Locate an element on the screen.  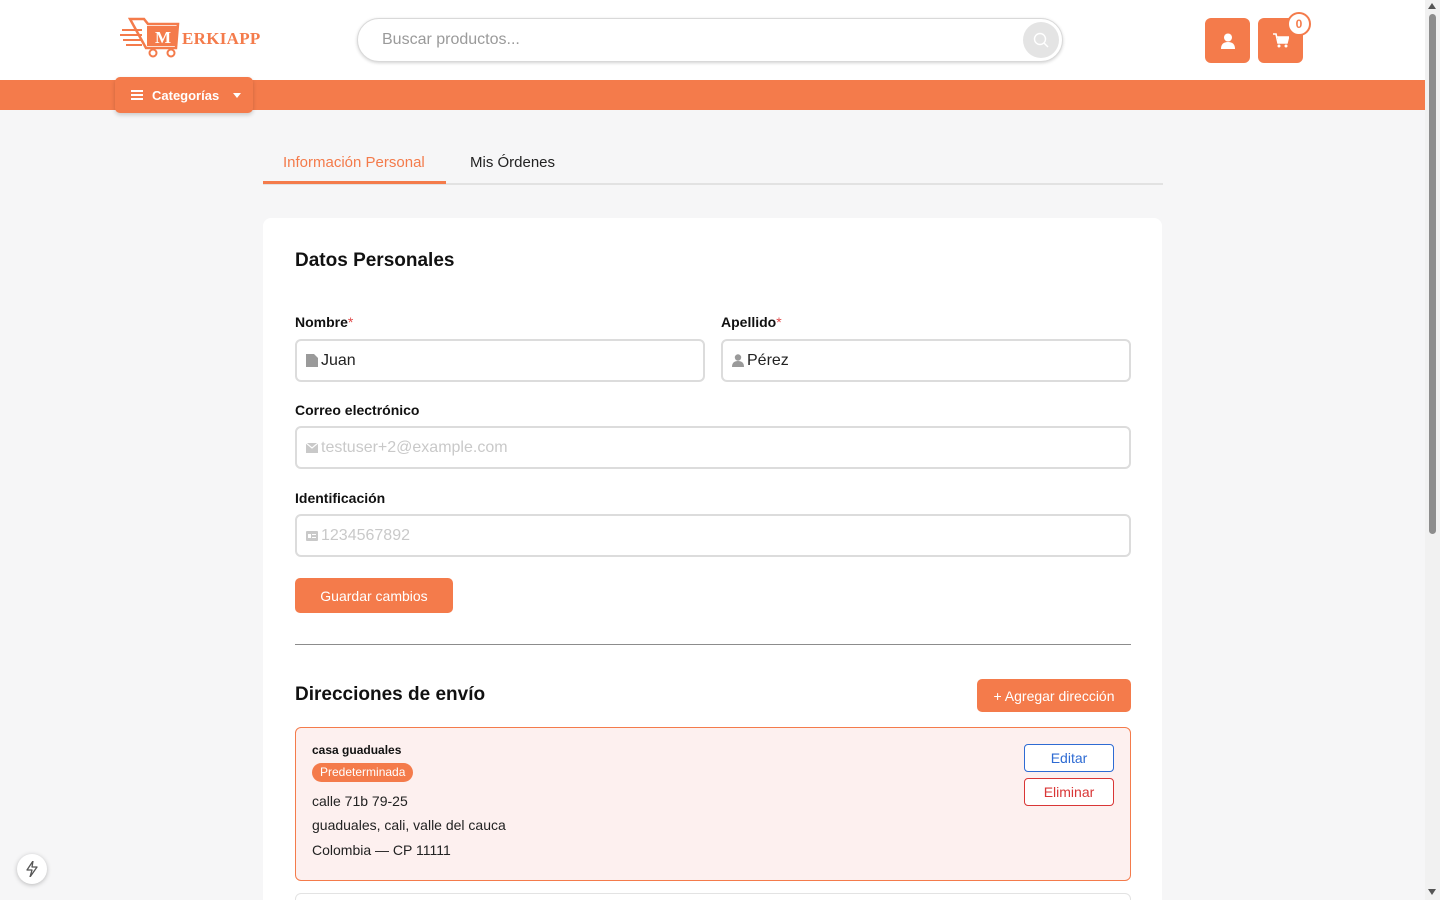
identification-label: Identificación is located at coordinates (340, 498).